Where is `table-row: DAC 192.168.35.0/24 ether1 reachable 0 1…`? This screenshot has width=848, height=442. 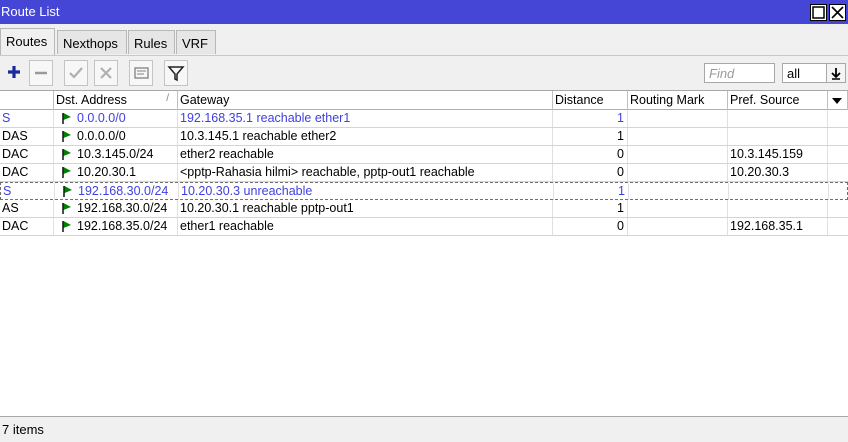
table-row: DAC 192.168.35.0/24 ether1 reachable 0 1… is located at coordinates (424, 227).